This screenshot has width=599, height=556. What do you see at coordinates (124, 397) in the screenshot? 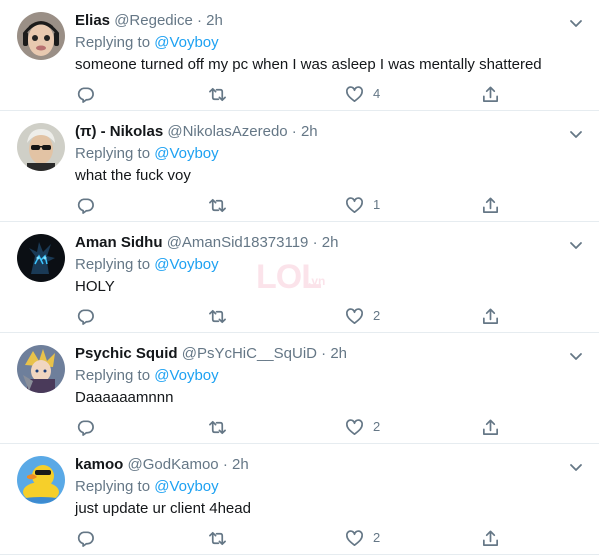
I see `tweet-text: Daaaaaamnnn` at bounding box center [124, 397].